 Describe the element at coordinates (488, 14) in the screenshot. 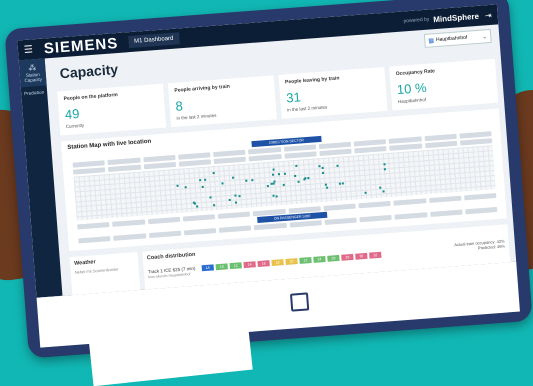

I see `logout-icon: ⇥` at that location.